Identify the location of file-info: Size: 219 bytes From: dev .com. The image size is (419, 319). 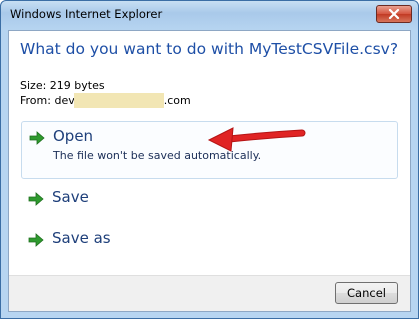
(105, 93).